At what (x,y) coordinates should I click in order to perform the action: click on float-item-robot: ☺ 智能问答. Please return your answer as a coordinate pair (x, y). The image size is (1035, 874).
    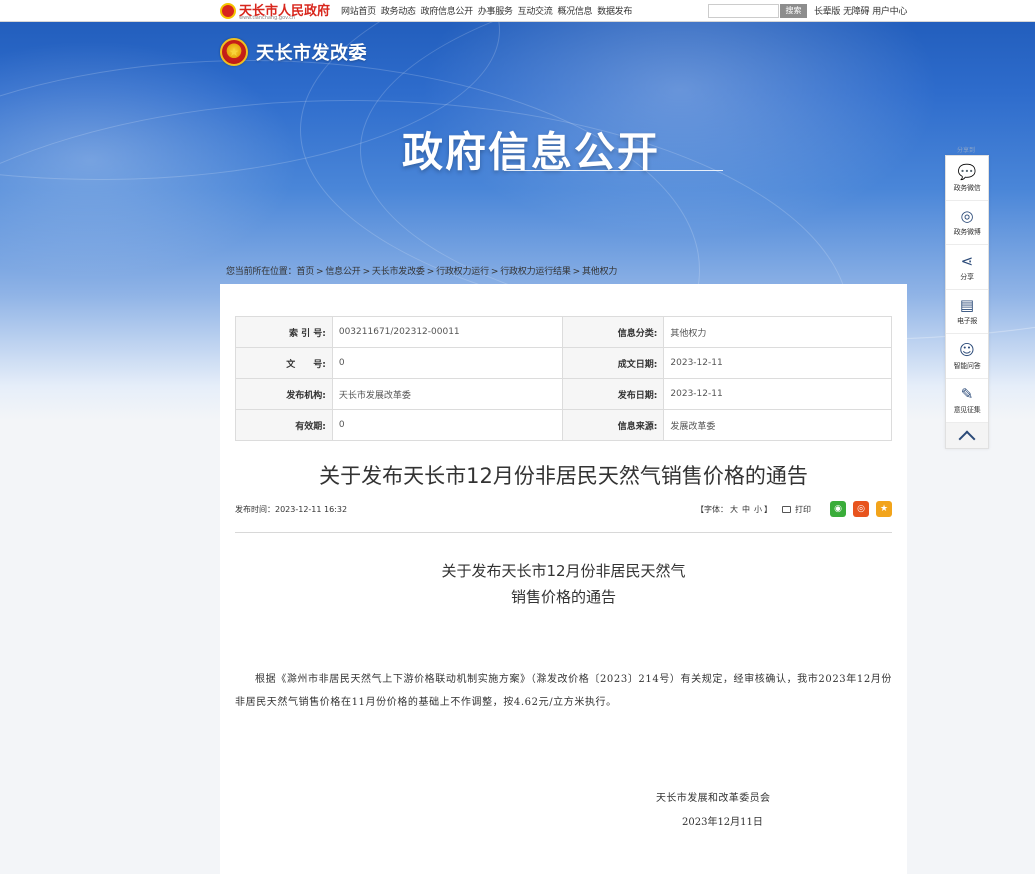
    Looking at the image, I should click on (967, 356).